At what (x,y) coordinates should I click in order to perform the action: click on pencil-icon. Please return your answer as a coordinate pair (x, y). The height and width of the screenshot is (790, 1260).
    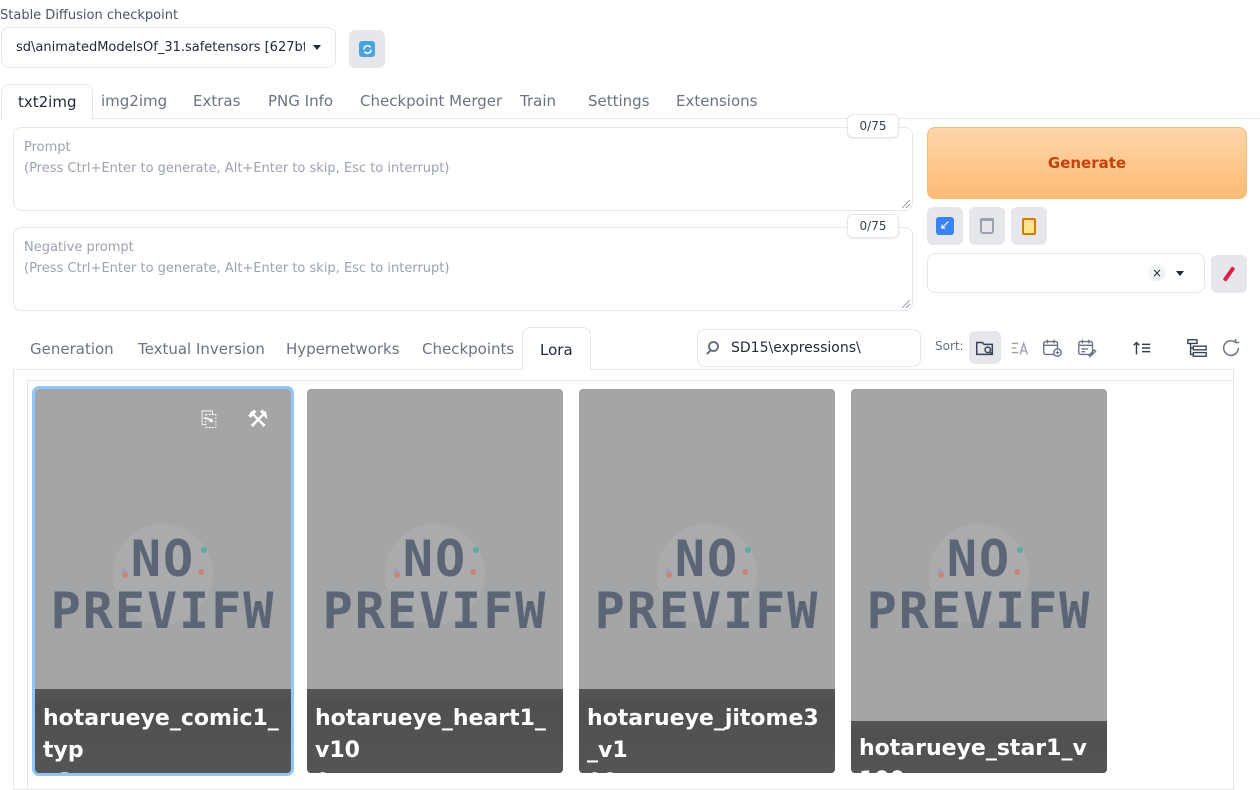
    Looking at the image, I should click on (1229, 274).